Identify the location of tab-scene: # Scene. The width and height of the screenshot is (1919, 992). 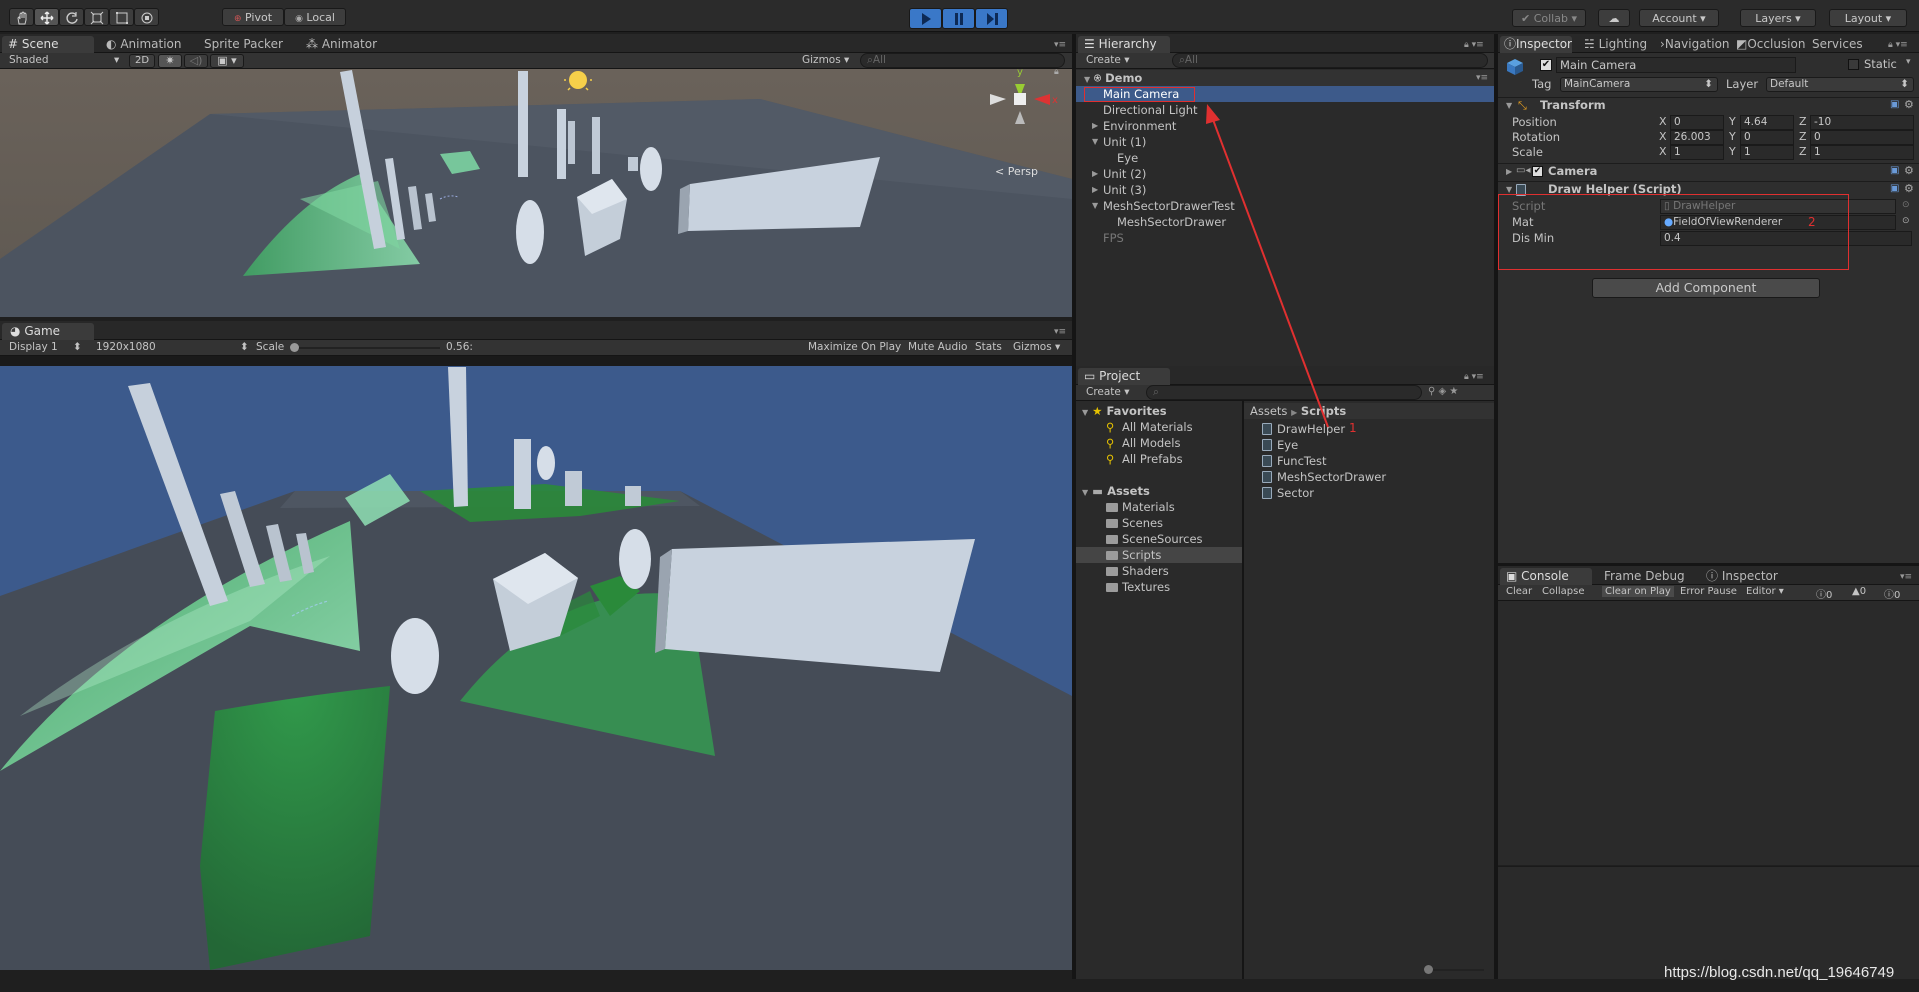
(48, 44).